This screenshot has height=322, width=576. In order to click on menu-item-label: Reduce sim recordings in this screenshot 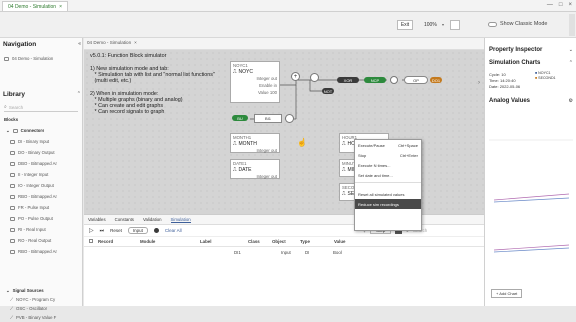, I will do `click(378, 204)`.